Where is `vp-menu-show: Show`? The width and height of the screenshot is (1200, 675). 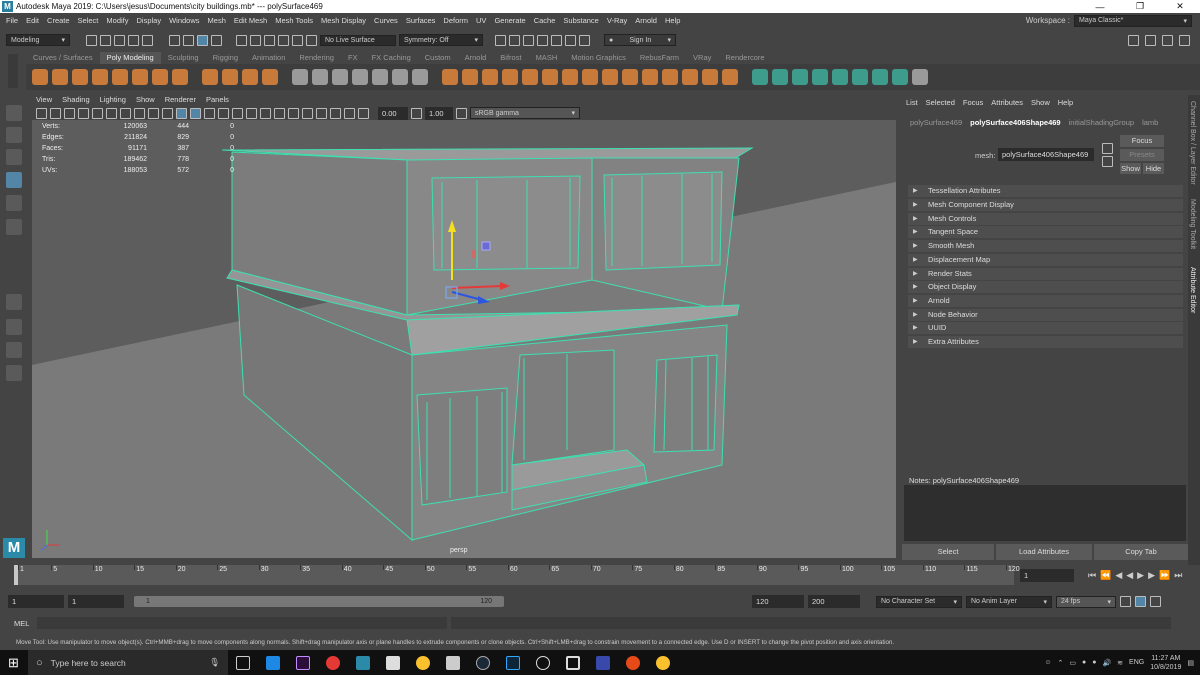 vp-menu-show: Show is located at coordinates (145, 100).